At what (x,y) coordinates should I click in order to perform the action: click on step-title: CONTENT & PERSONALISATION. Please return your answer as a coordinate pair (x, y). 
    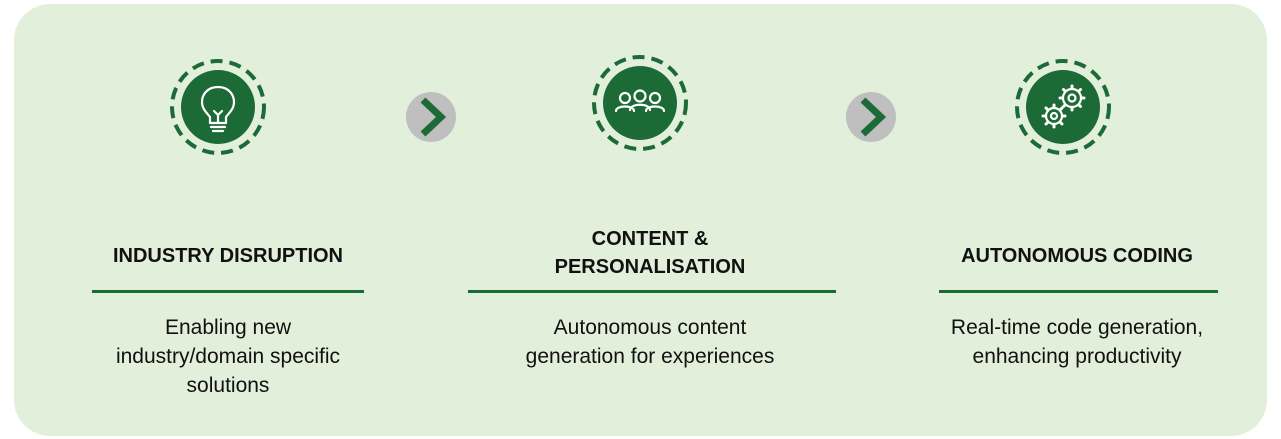
    Looking at the image, I should click on (650, 253).